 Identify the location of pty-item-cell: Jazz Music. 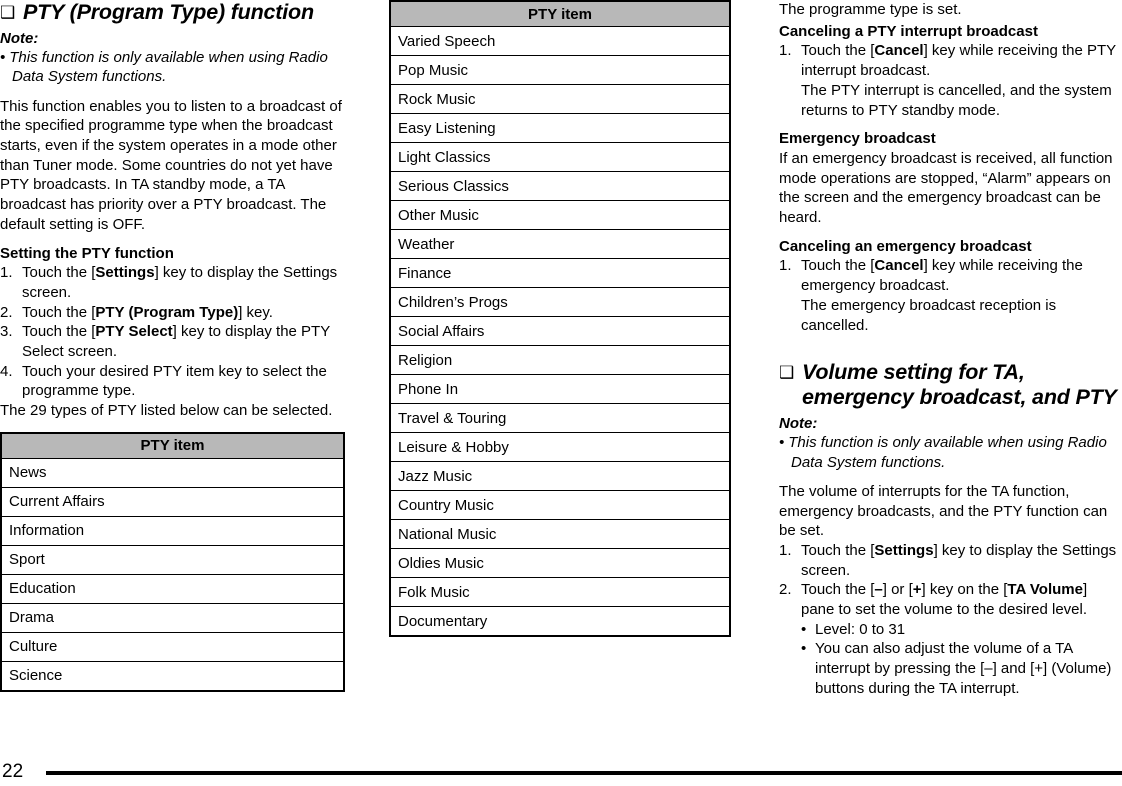
(560, 476).